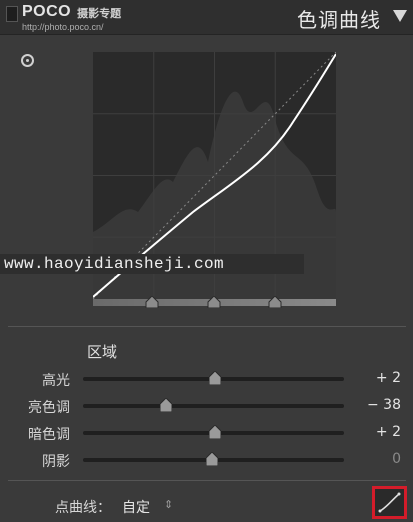  I want to click on slider-shadows: 阴影 0, so click(206, 461).